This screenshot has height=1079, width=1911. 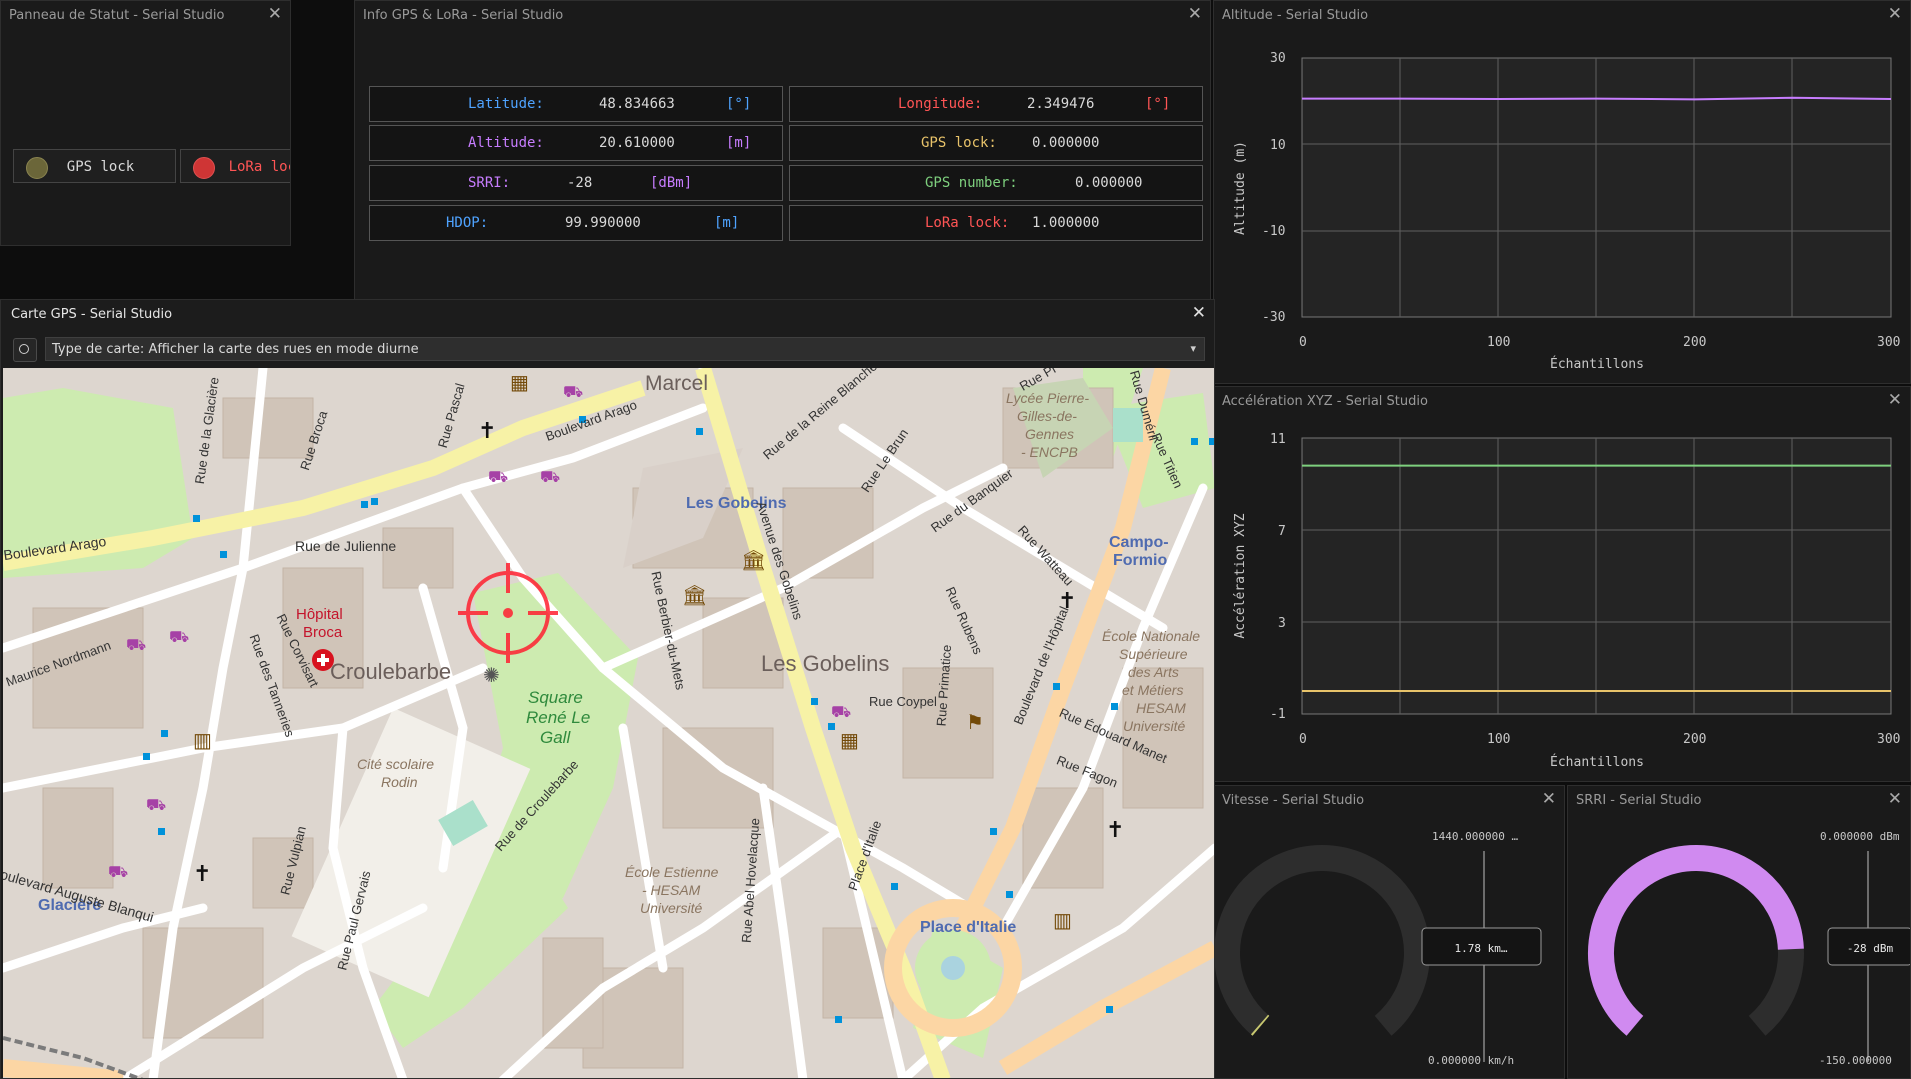 What do you see at coordinates (391, 671) in the screenshot?
I see `map-label-croulebarbe: Croulebarbe` at bounding box center [391, 671].